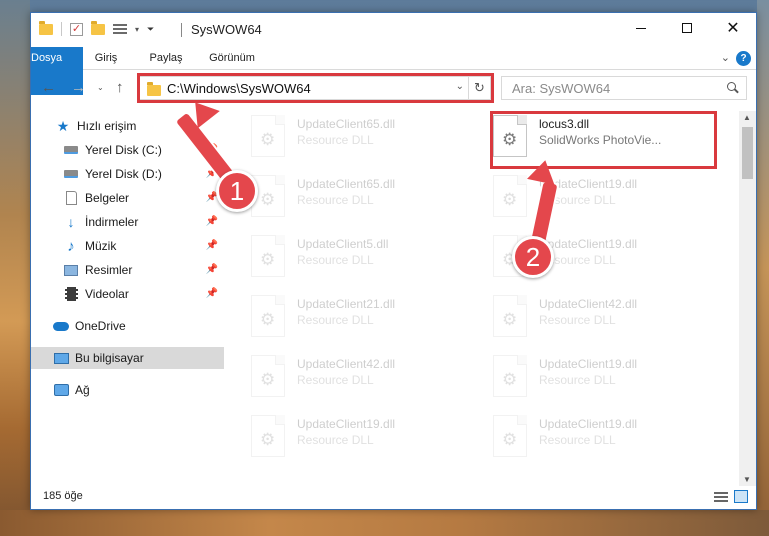 This screenshot has width=769, height=536. Describe the element at coordinates (127, 174) in the screenshot. I see `sidebar-item-local-disk-d: Yerel Disk (D:) 📌` at that location.